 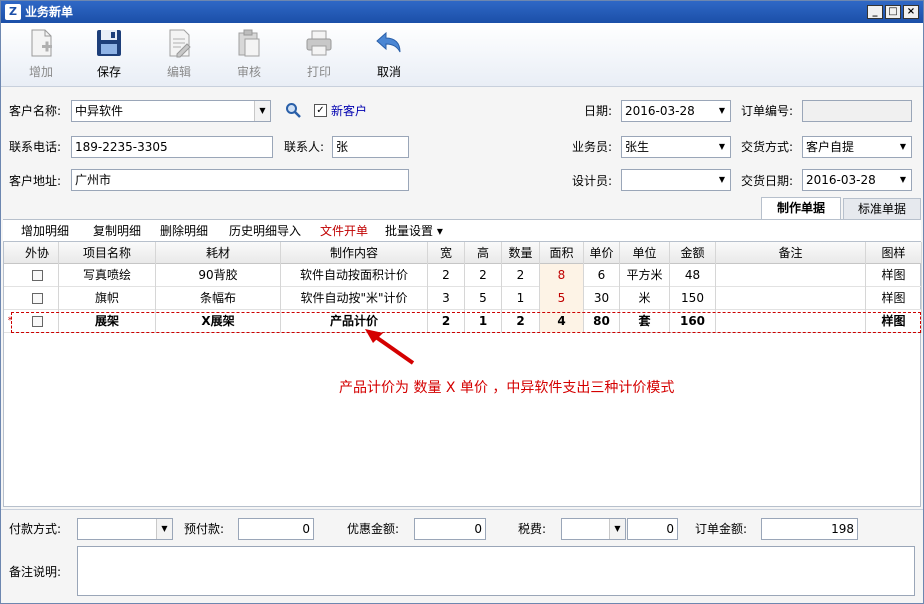 I want to click on cell-content: 软件自动按面积计价, so click(x=354, y=275).